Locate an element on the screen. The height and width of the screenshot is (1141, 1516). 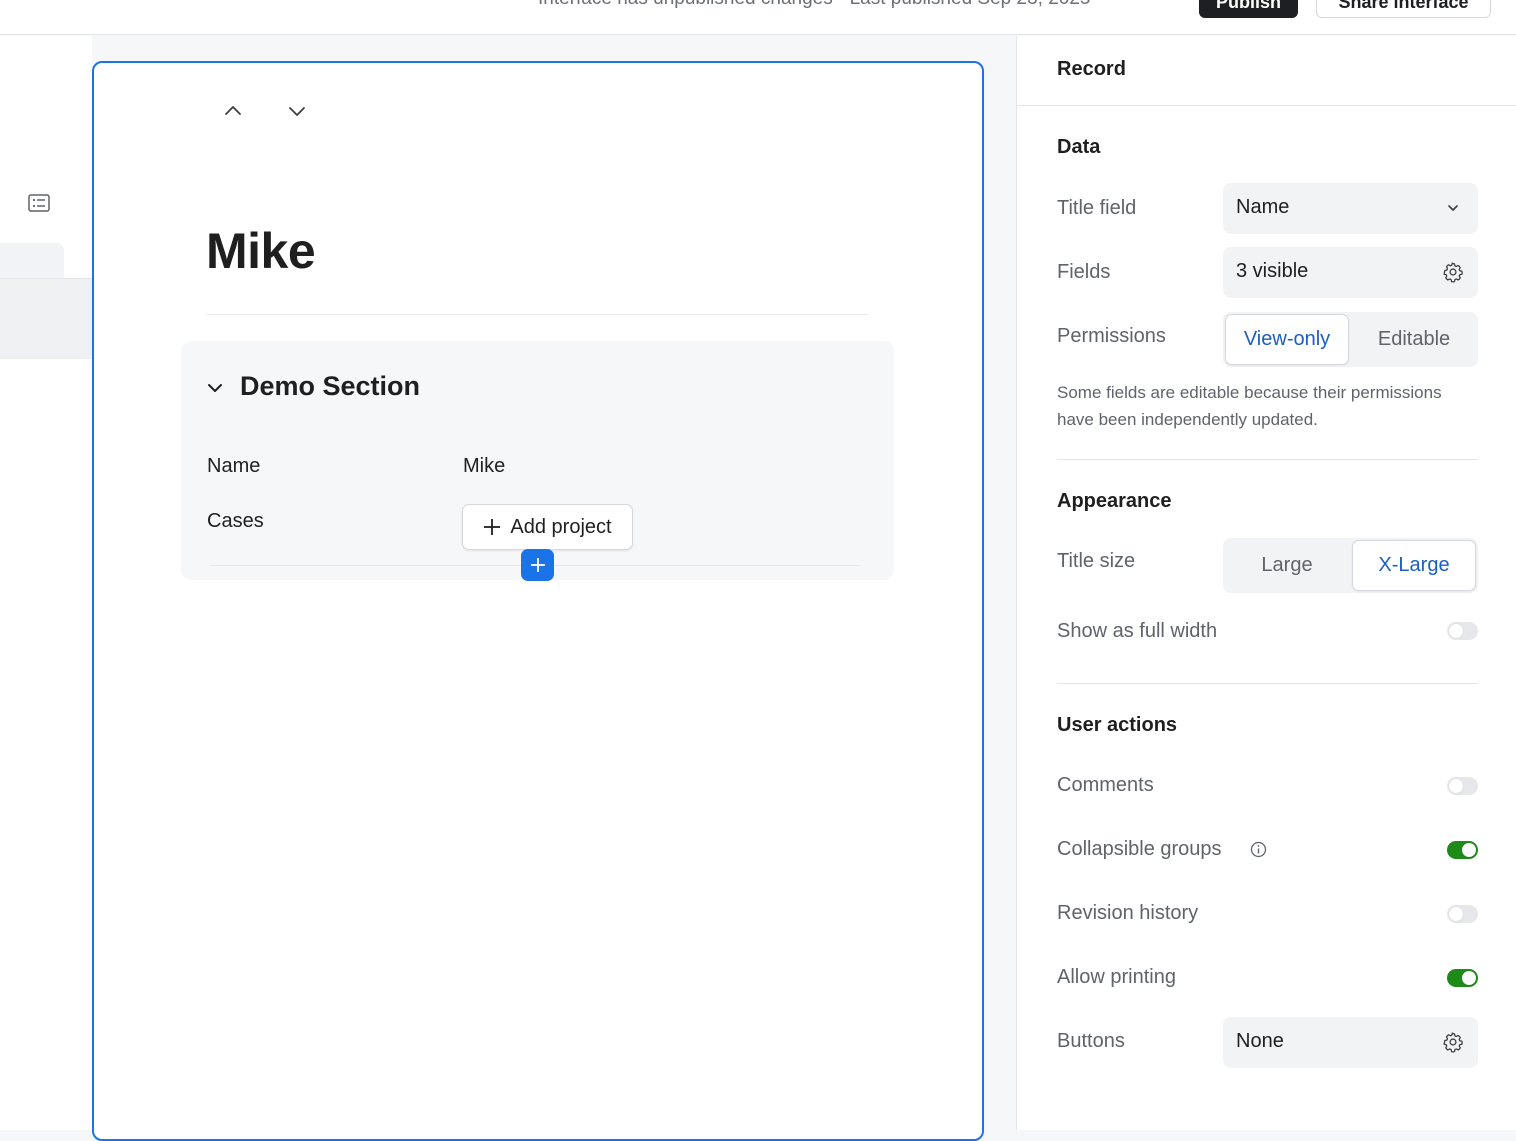
collapsible-groups-label: Collapsible groups is located at coordinates (1139, 849).